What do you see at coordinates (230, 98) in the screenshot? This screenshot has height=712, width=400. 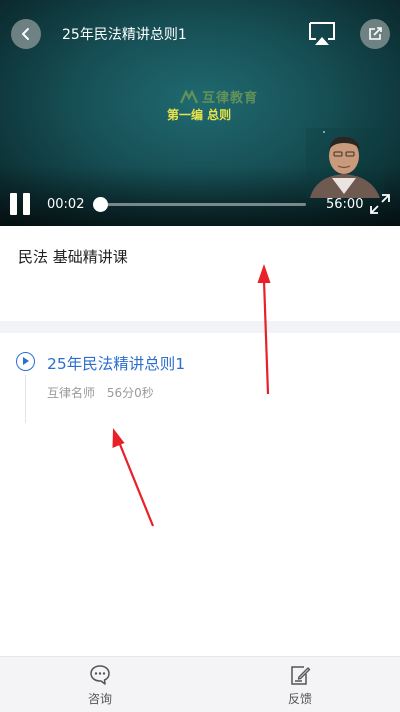 I see `brand-logo-text: 互律教育` at bounding box center [230, 98].